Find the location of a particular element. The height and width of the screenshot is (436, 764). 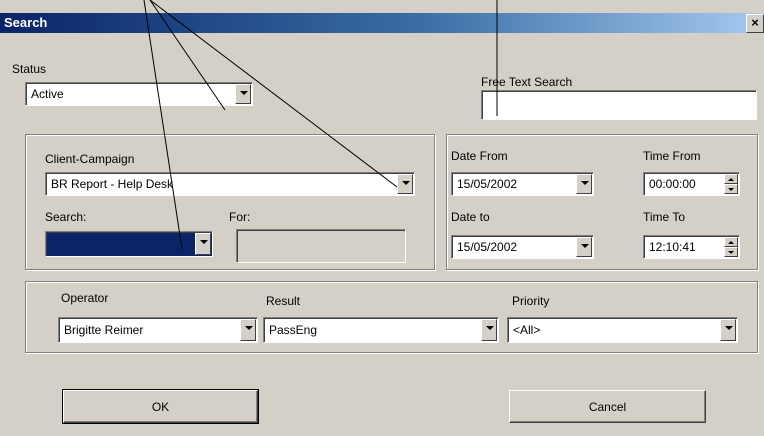

date-to-label: Date to is located at coordinates (470, 217).